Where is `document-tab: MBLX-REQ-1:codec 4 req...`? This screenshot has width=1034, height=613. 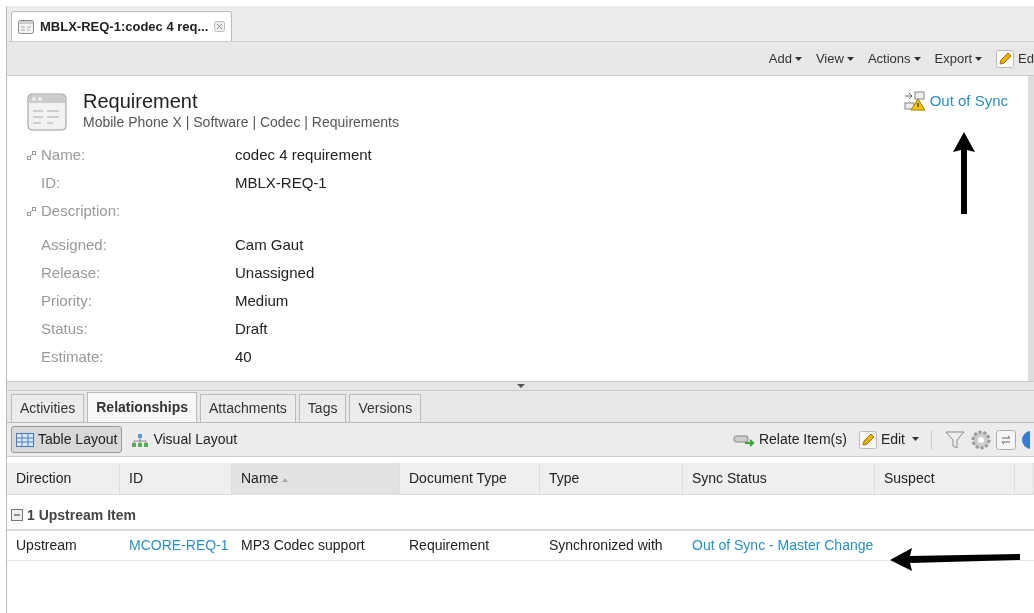 document-tab: MBLX-REQ-1:codec 4 req... is located at coordinates (122, 26).